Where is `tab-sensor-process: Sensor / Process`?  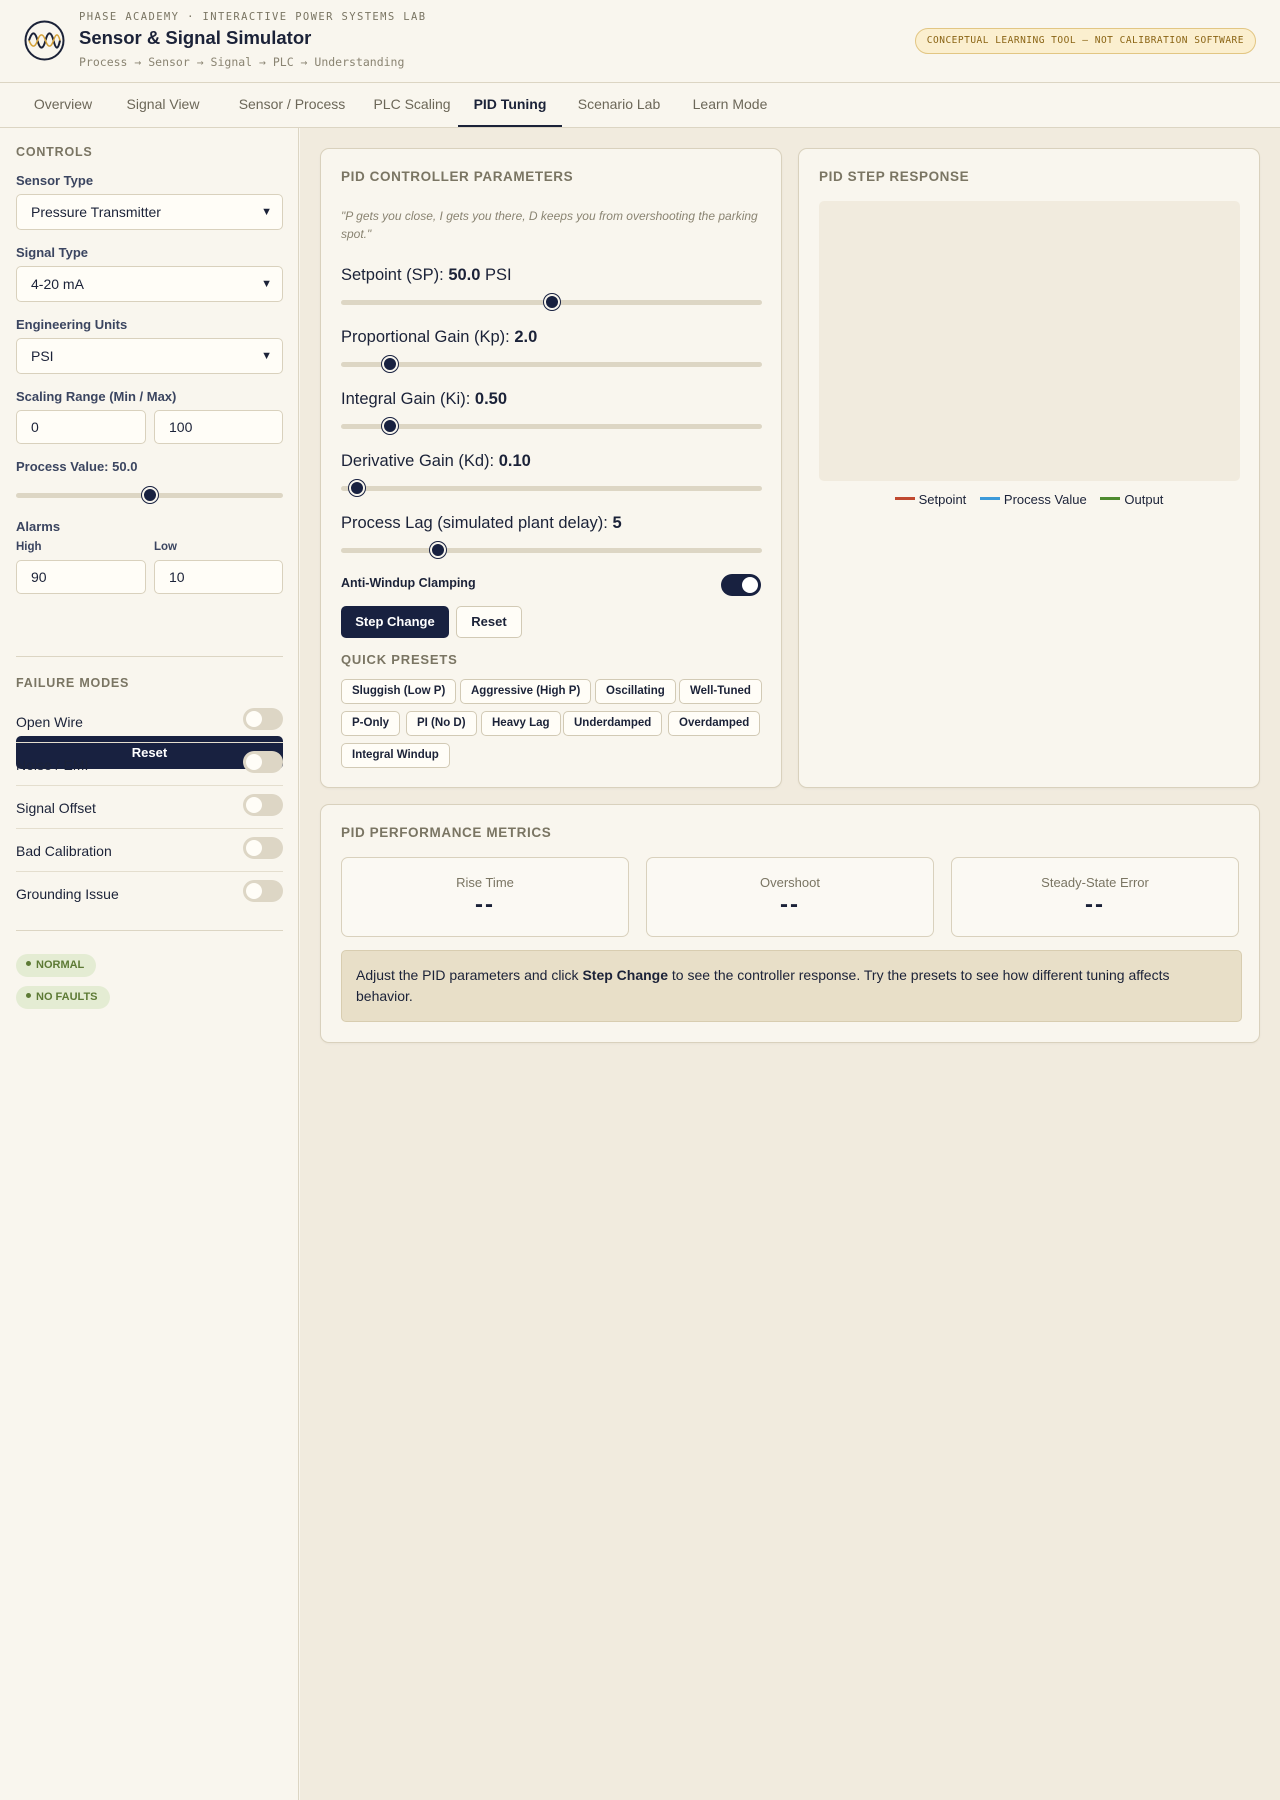
tab-sensor-process: Sensor / Process is located at coordinates (292, 105).